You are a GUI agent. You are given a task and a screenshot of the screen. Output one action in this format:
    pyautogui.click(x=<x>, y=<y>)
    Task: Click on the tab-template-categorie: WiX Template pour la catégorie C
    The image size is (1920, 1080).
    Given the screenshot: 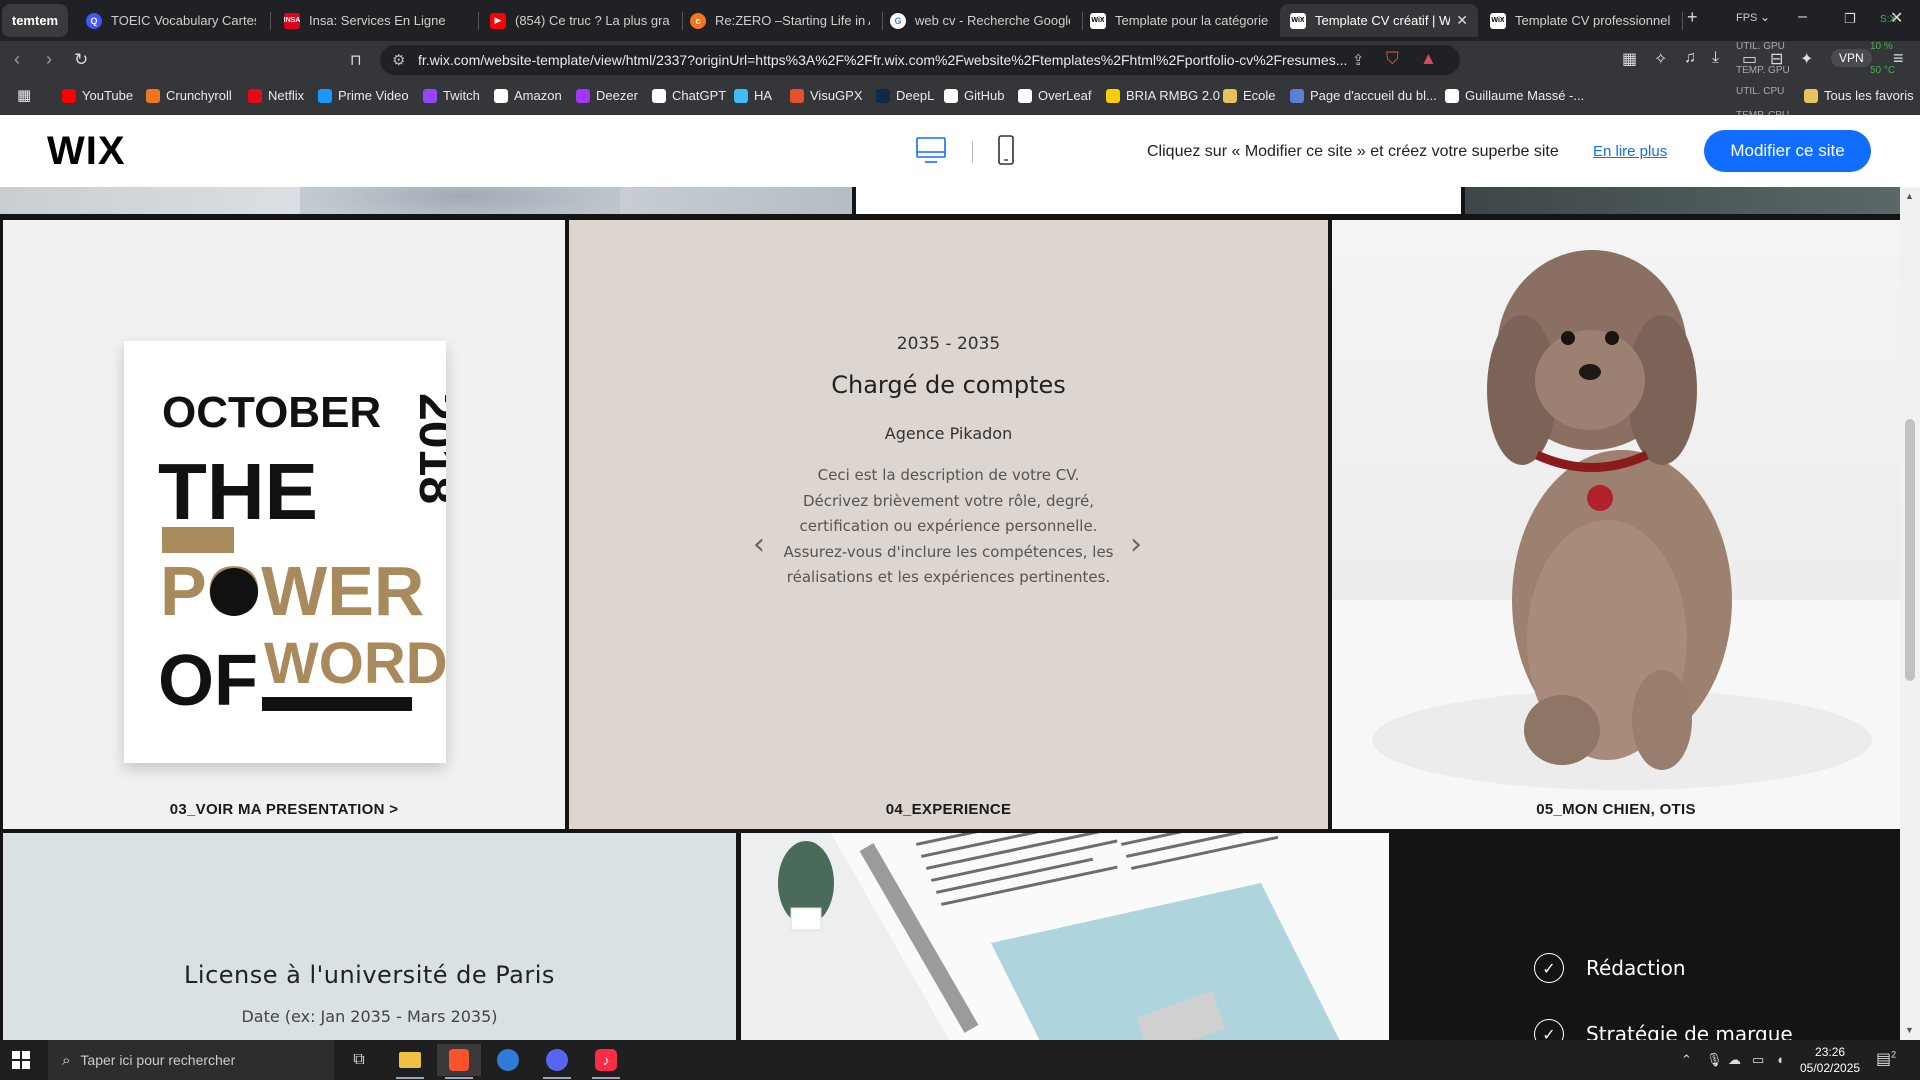 What is the action you would take?
    pyautogui.click(x=1180, y=20)
    